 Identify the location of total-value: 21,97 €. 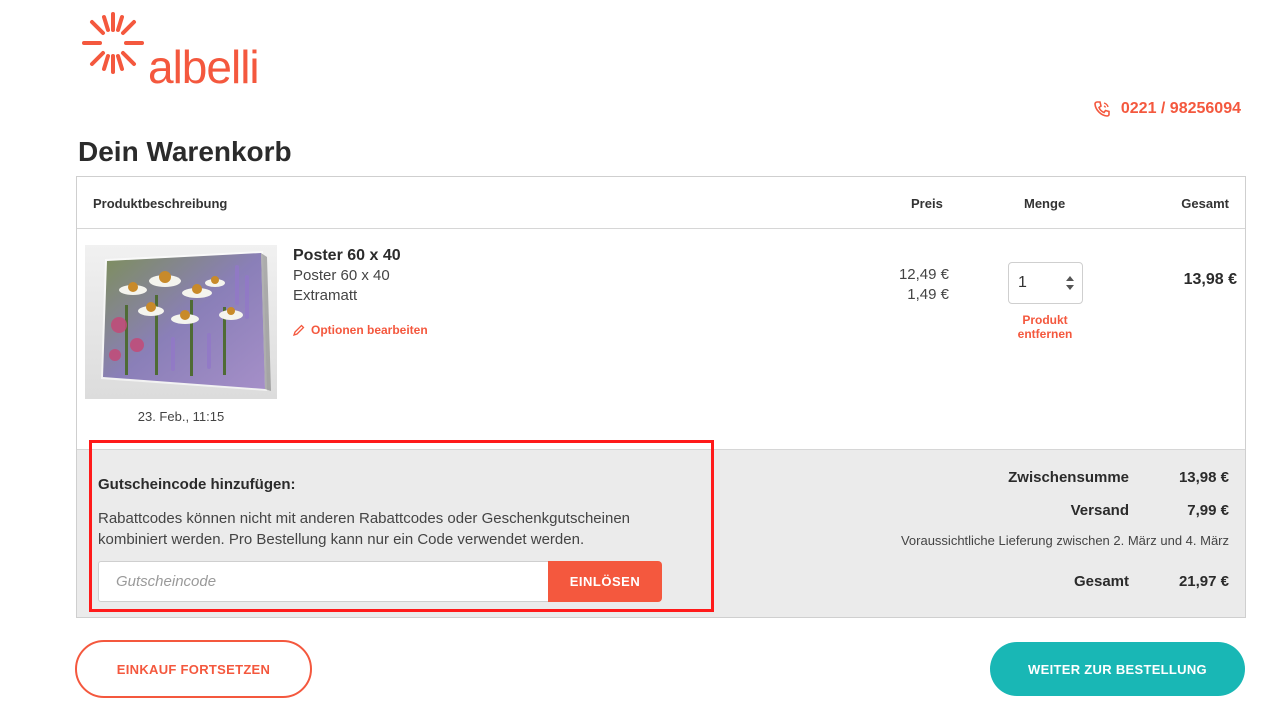
(1203, 581).